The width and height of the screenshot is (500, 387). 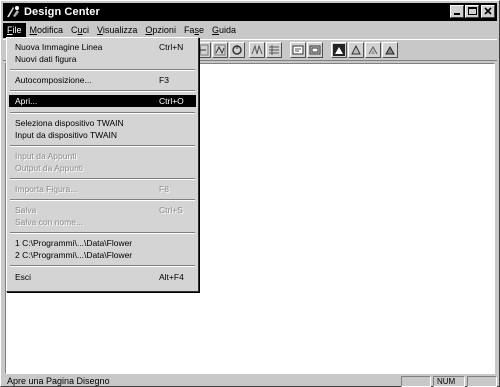 I want to click on mode-d-button, so click(x=390, y=50).